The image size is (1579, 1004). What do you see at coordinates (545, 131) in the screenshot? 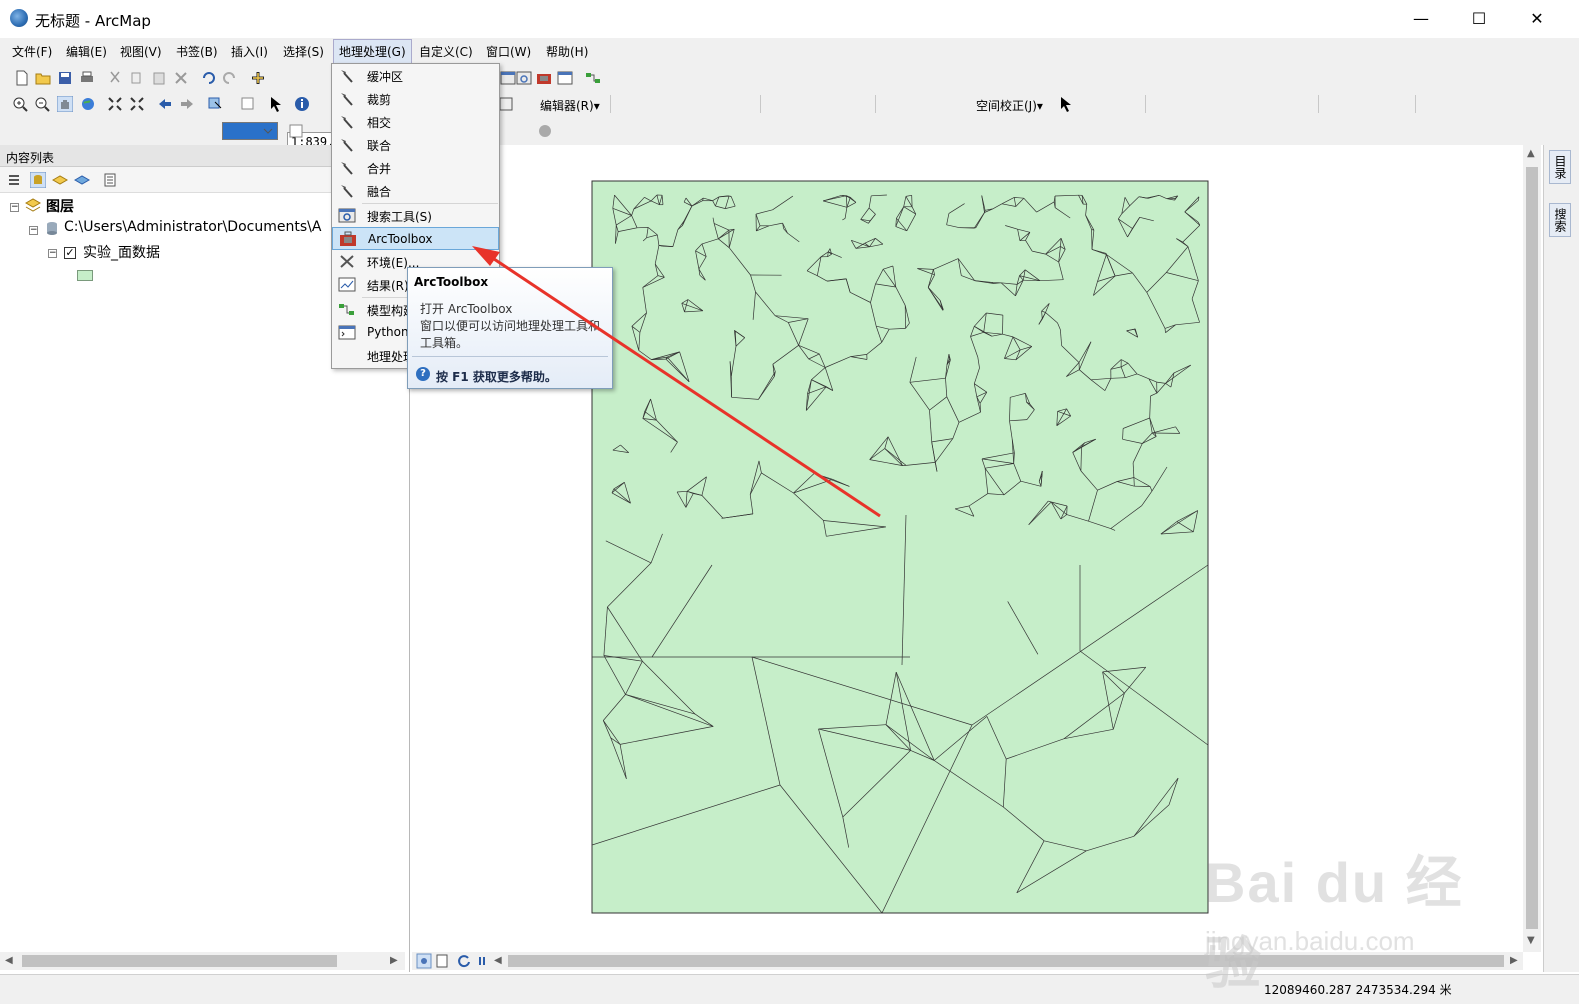
I see `sphere-icon` at bounding box center [545, 131].